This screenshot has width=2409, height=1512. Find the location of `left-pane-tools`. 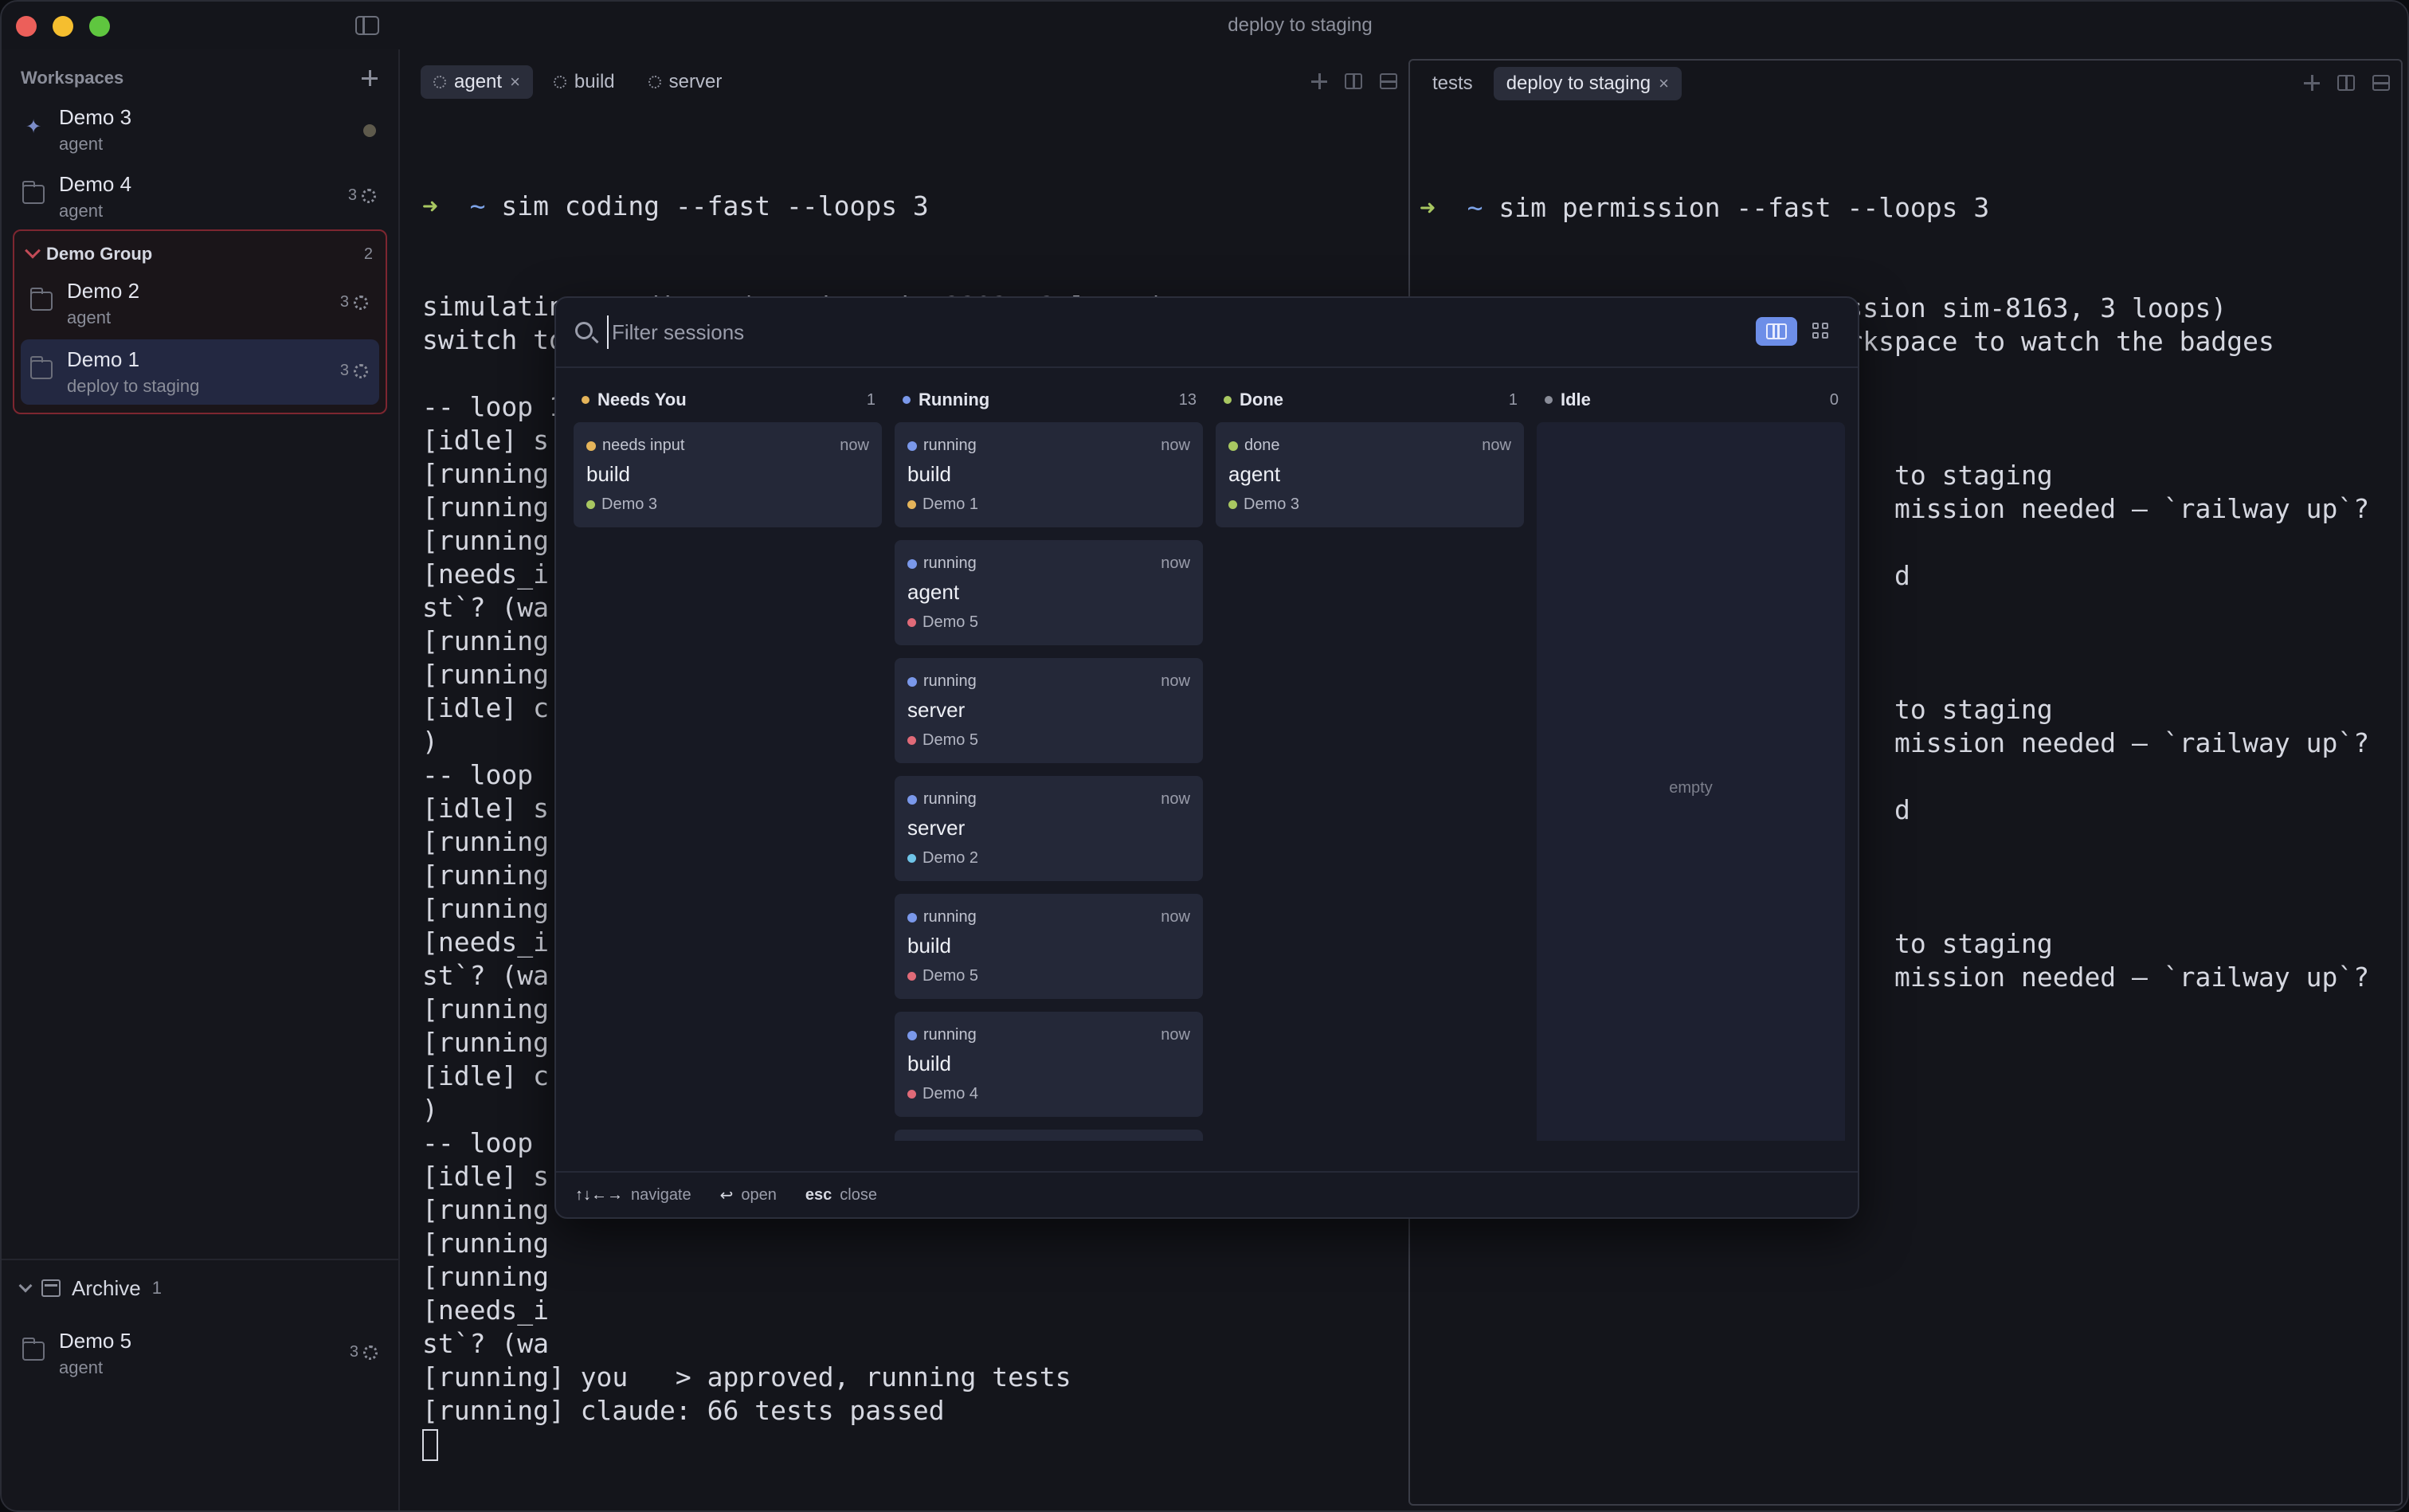

left-pane-tools is located at coordinates (1354, 81).